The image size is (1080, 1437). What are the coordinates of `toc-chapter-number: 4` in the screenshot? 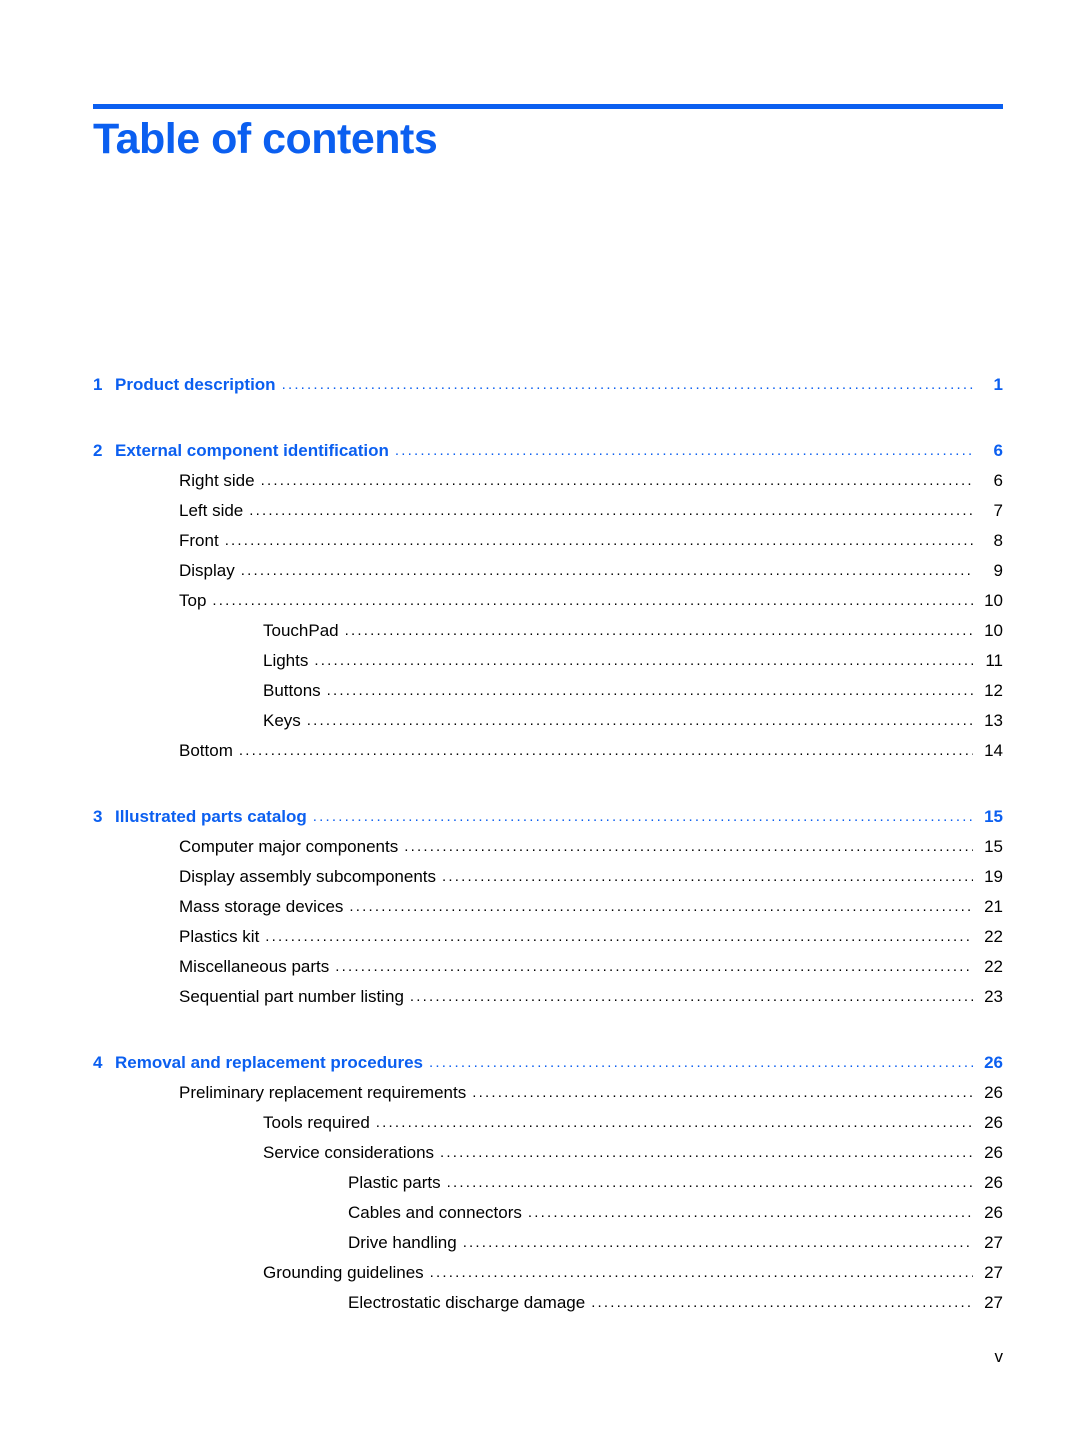 It's located at (98, 1062).